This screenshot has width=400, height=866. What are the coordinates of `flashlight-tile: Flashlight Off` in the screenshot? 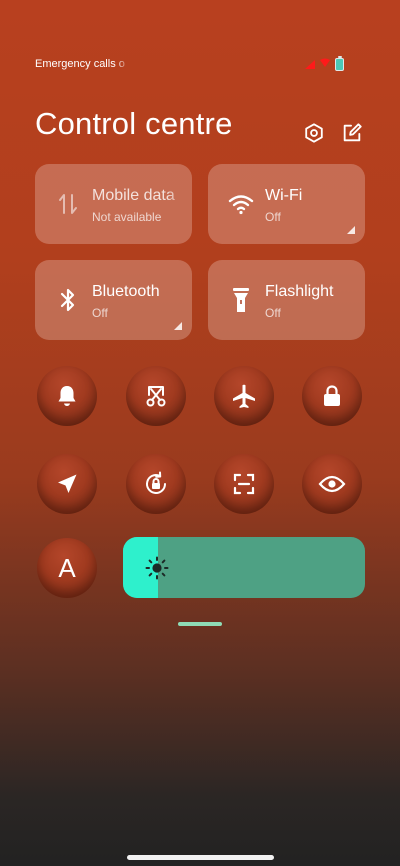 It's located at (286, 300).